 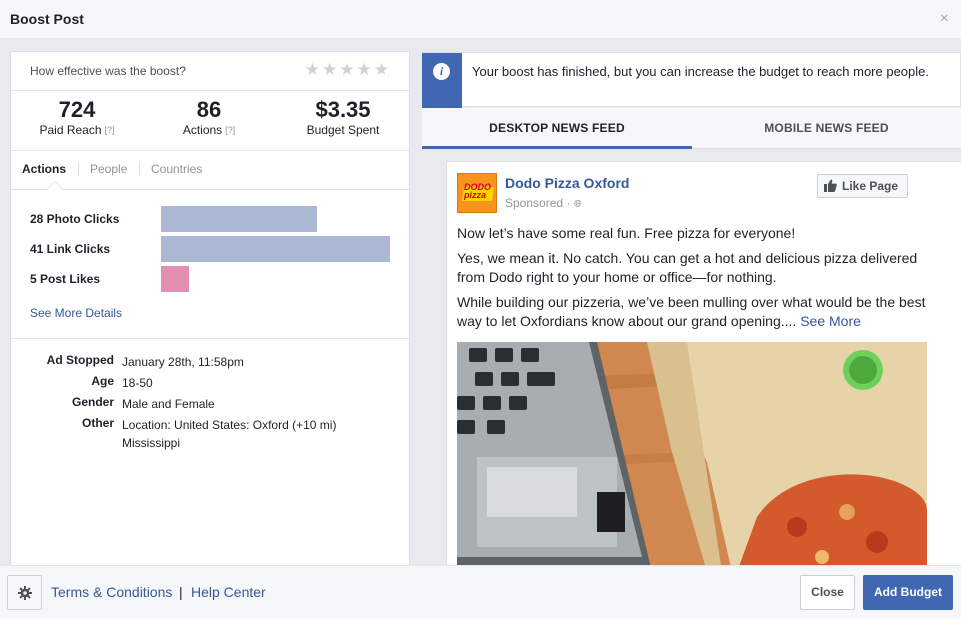 What do you see at coordinates (830, 185) in the screenshot?
I see `thumbs-up-icon` at bounding box center [830, 185].